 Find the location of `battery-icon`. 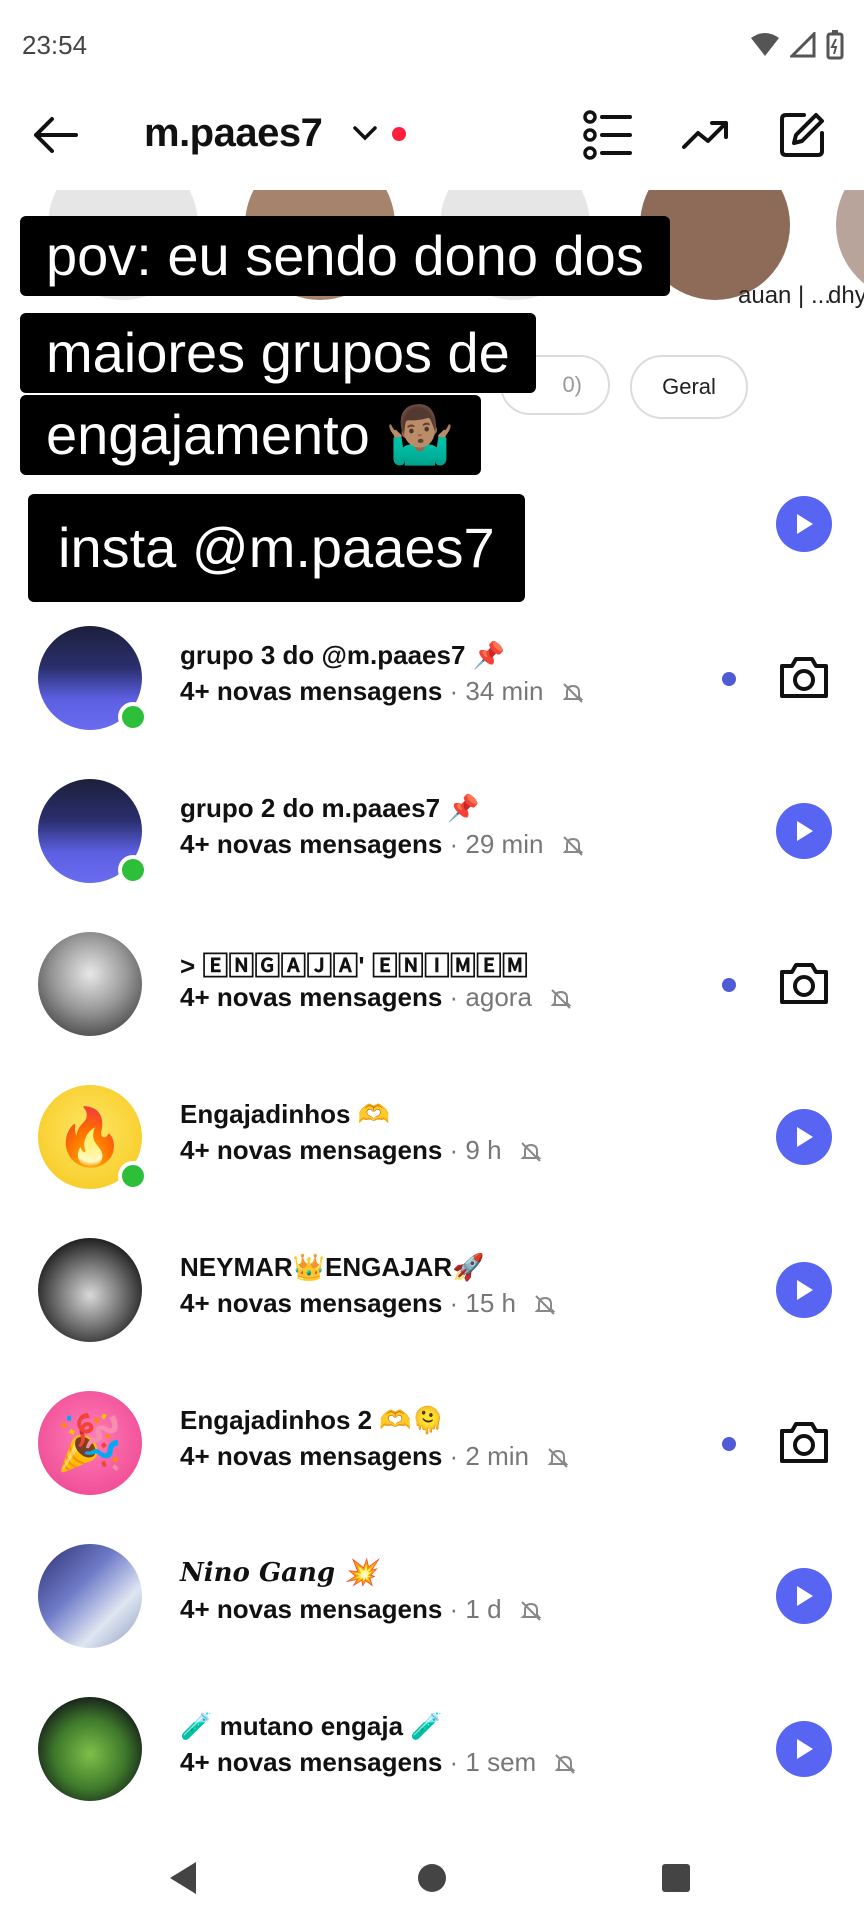

battery-icon is located at coordinates (835, 45).